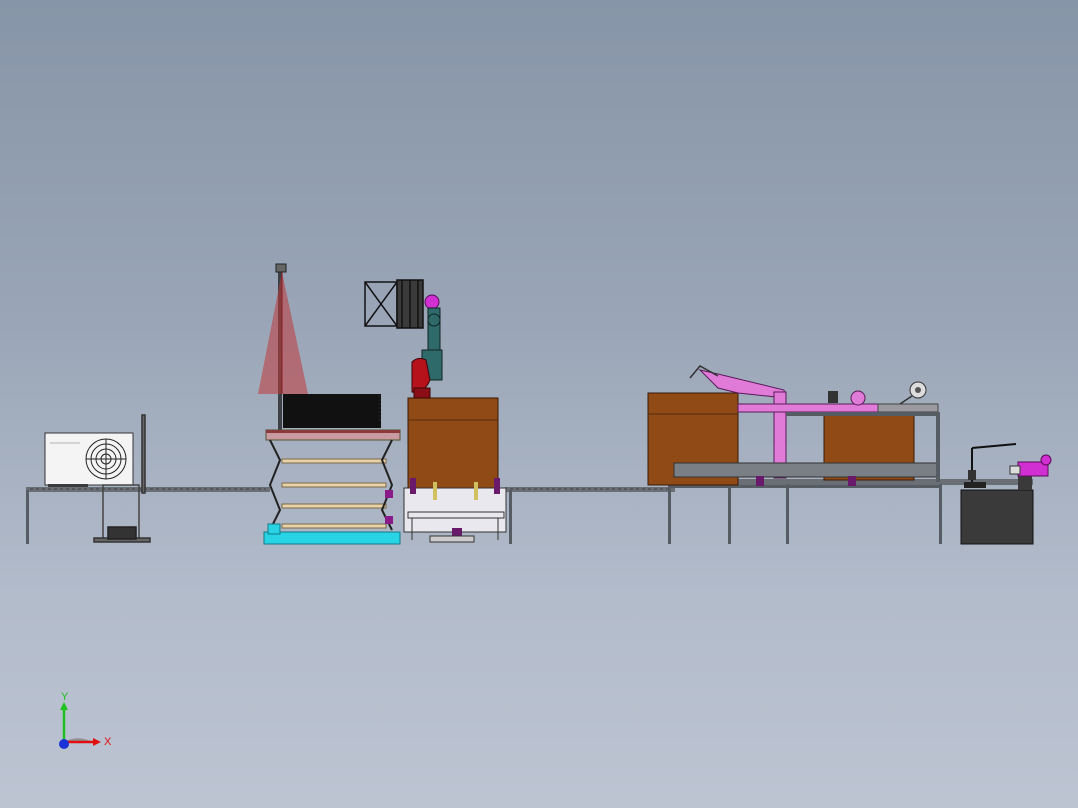 Image resolution: width=1078 pixels, height=808 pixels. What do you see at coordinates (334, 493) in the screenshot?
I see `lift-platform-layers` at bounding box center [334, 493].